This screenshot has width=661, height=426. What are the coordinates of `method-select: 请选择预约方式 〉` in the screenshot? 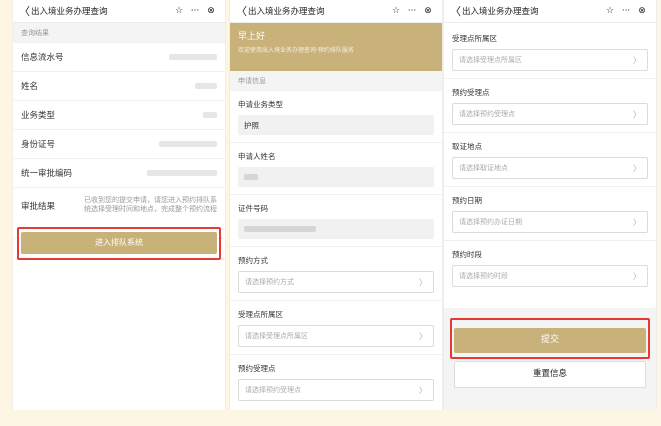 It's located at (336, 282).